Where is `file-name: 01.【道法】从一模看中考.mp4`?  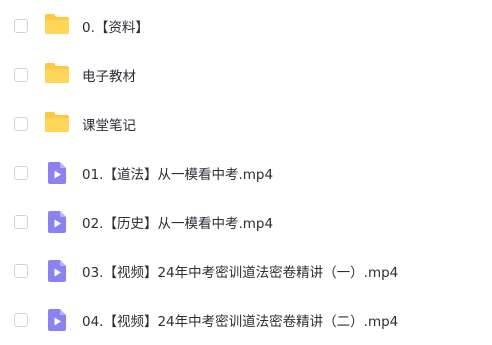
file-name: 01.【道法】从一模看中考.mp4 is located at coordinates (177, 173).